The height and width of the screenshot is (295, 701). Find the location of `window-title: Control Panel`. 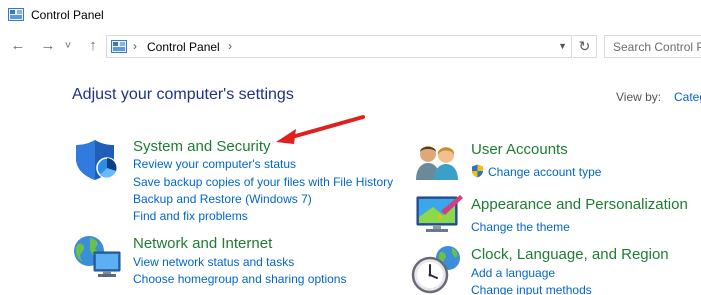

window-title: Control Panel is located at coordinates (67, 15).